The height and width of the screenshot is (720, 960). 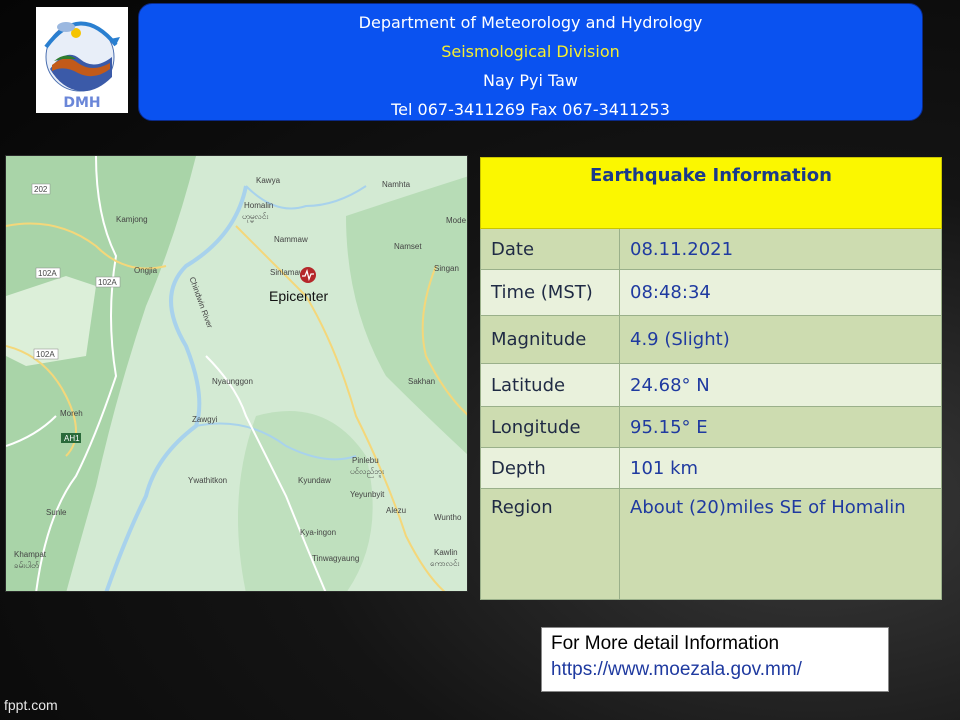 What do you see at coordinates (318, 532) in the screenshot?
I see `place-kya-ingon: Kya-ingon` at bounding box center [318, 532].